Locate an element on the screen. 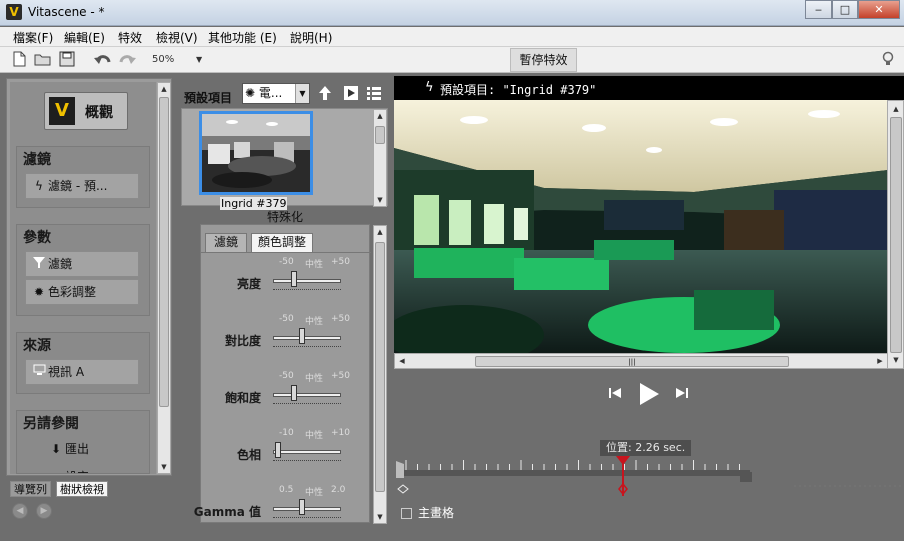  adjust-scrollbar: ▲ ▼ is located at coordinates (380, 374).